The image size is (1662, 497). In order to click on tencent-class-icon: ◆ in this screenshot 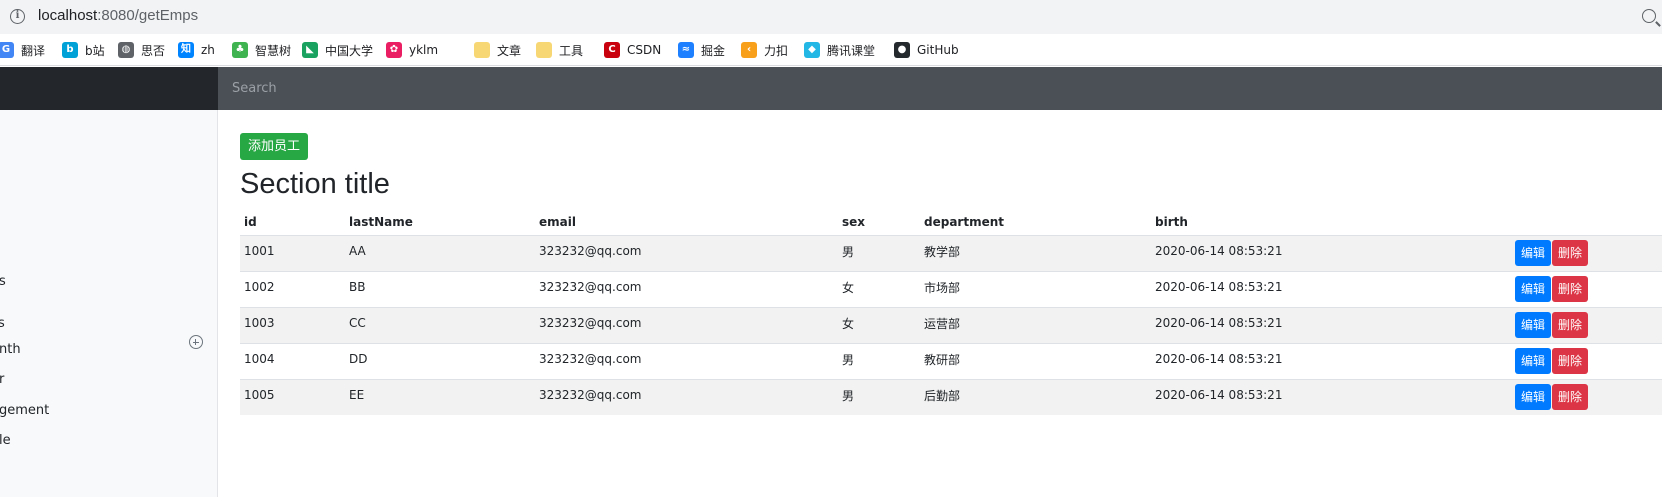, I will do `click(812, 50)`.